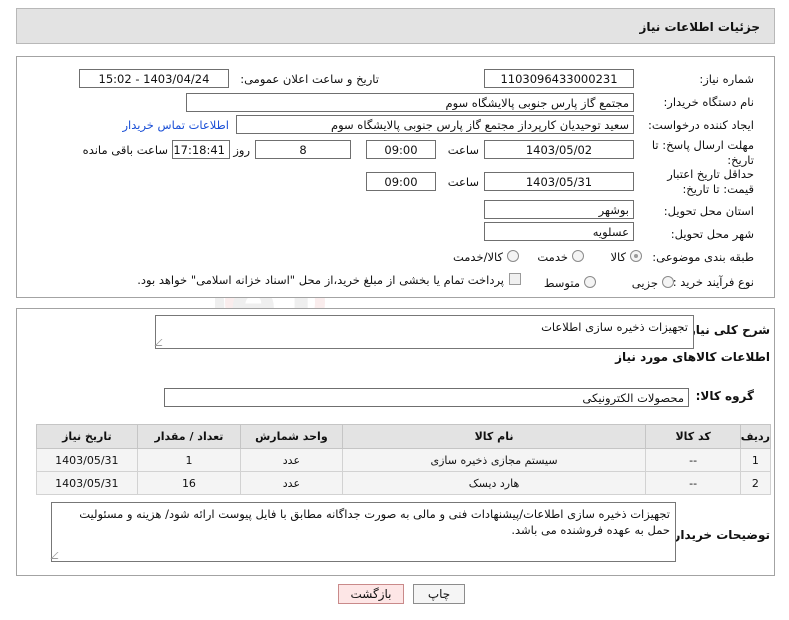 Image resolution: width=789 pixels, height=620 pixels. Describe the element at coordinates (578, 256) in the screenshot. I see `category-service-radio` at that location.